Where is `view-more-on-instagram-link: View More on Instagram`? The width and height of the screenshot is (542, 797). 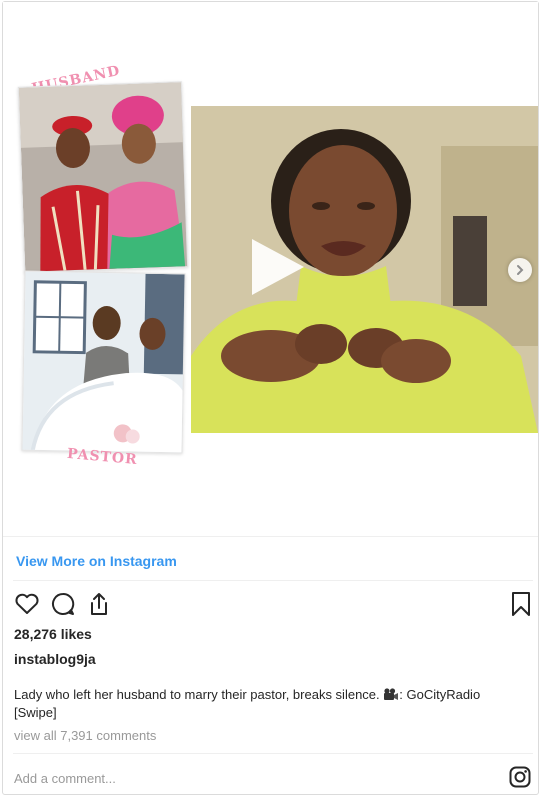
view-more-on-instagram-link: View More on Instagram is located at coordinates (96, 561).